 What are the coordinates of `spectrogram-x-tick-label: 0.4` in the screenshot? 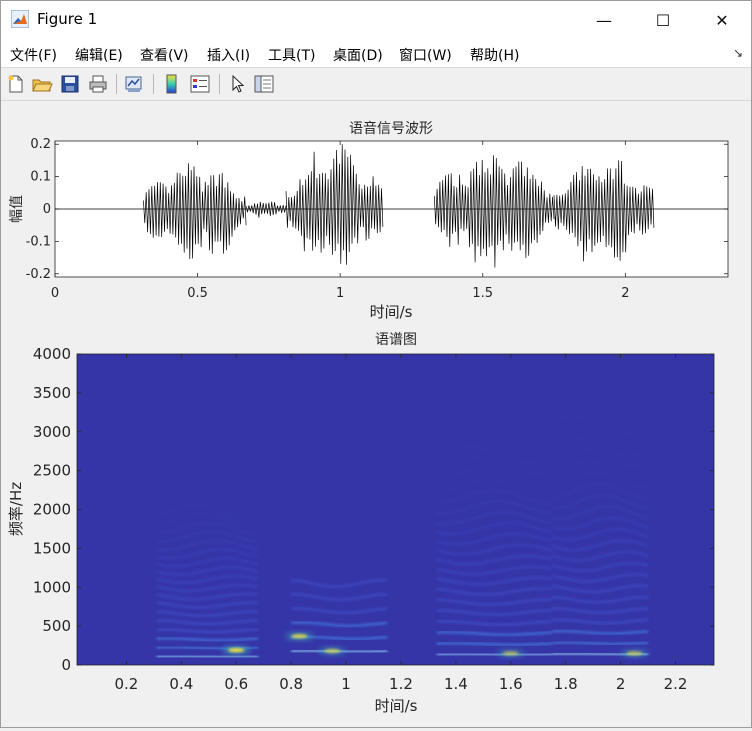 It's located at (181, 684).